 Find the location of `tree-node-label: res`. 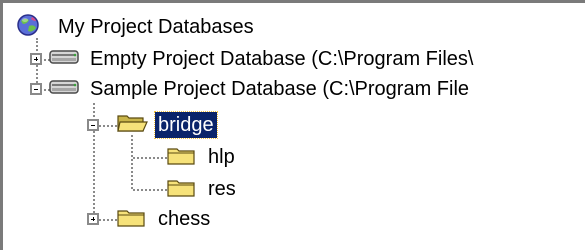

tree-node-label: res is located at coordinates (222, 189).